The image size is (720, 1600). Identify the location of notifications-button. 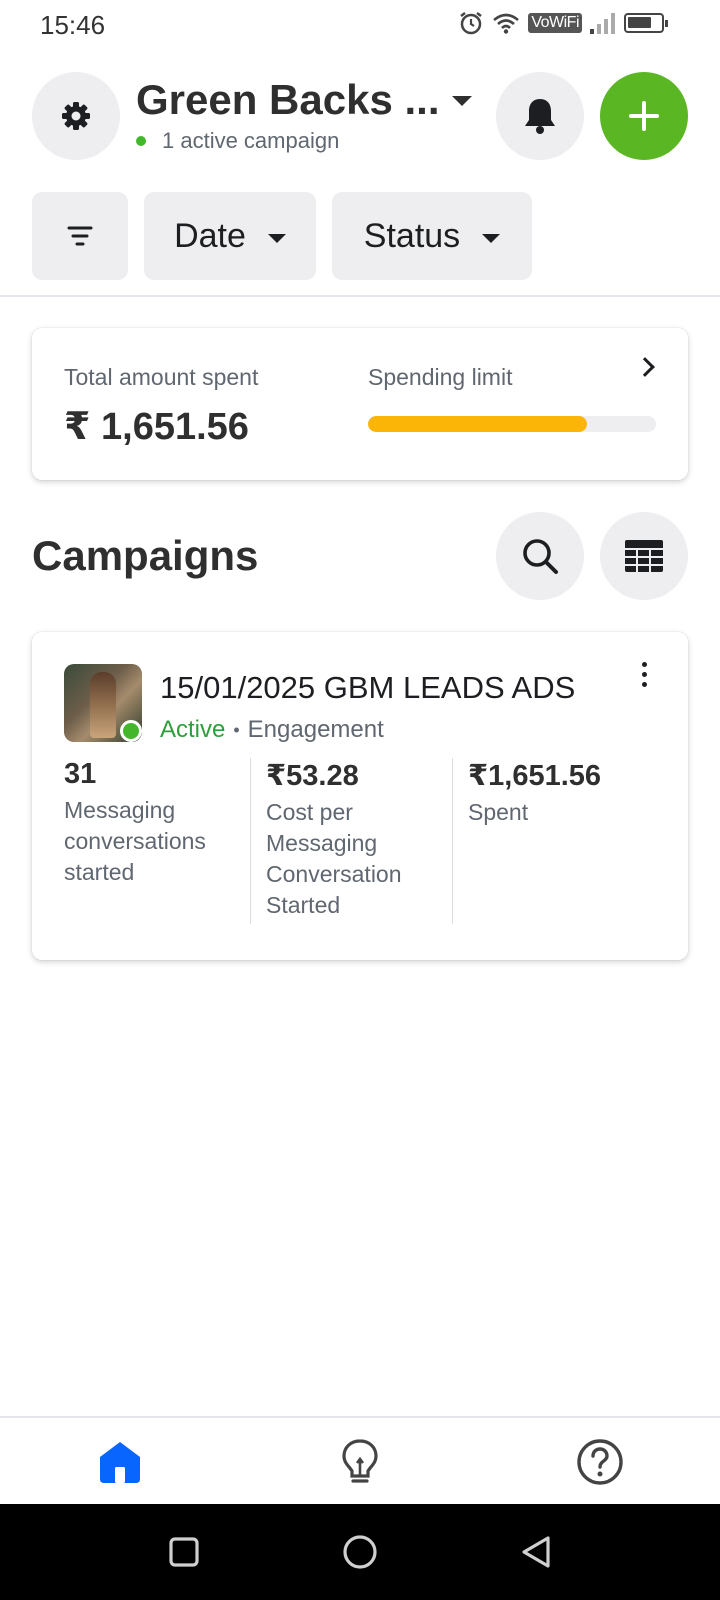
(540, 116).